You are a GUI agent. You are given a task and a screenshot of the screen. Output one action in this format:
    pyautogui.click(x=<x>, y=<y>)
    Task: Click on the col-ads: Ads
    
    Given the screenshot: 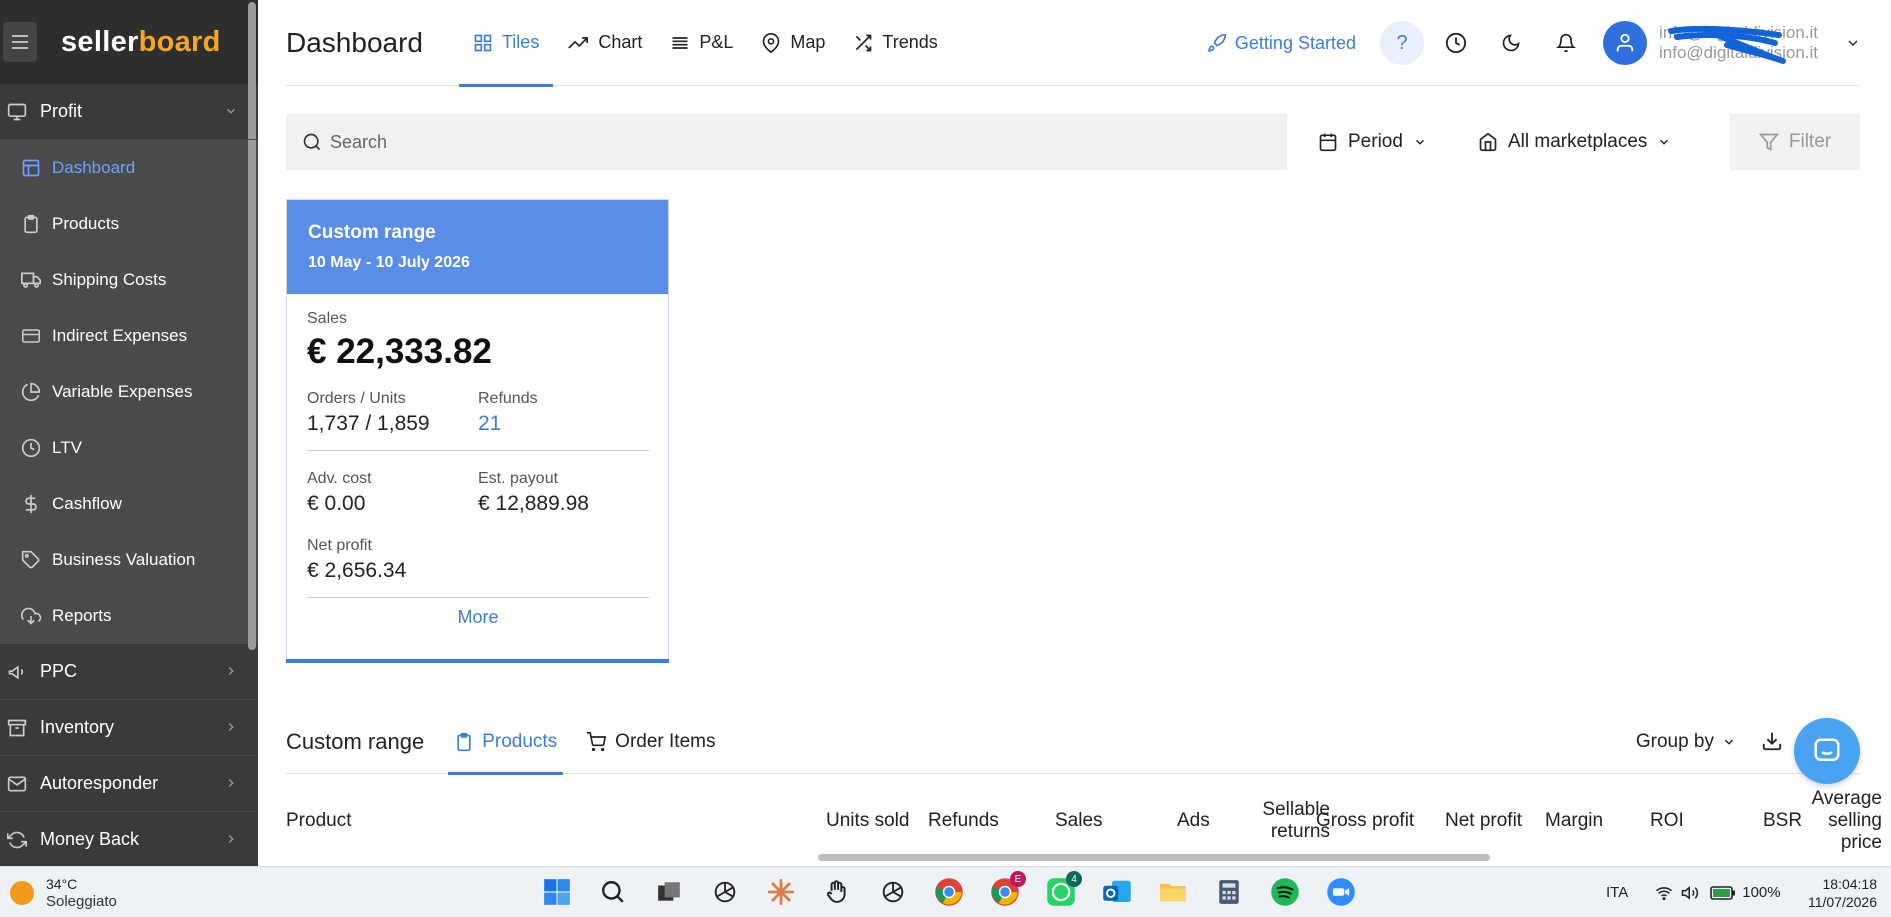 What is the action you would take?
    pyautogui.click(x=1193, y=821)
    